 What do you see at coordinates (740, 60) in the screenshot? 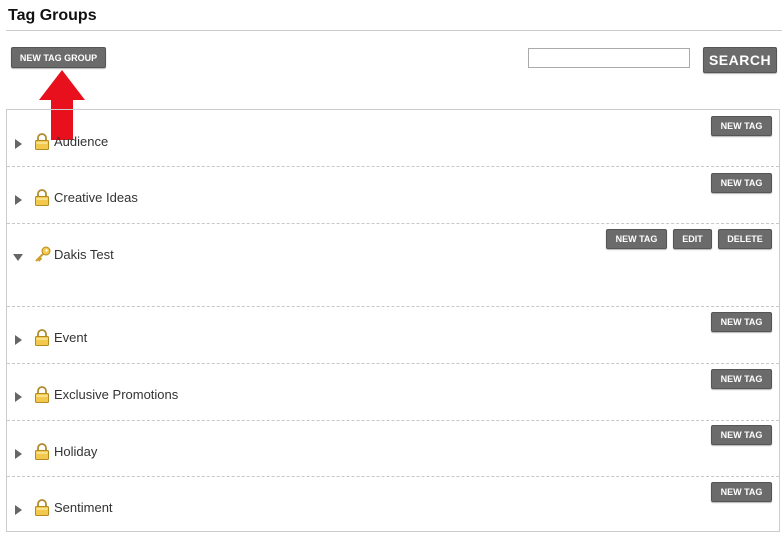
I see `search-button: SEARCH` at bounding box center [740, 60].